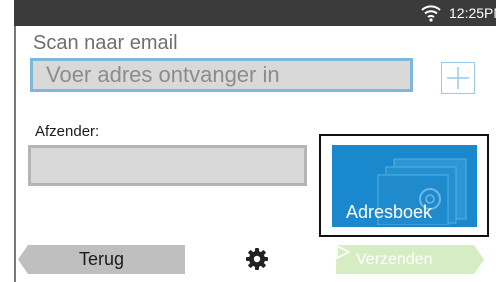 This screenshot has height=282, width=496. I want to click on screen-title: Scan naar email, so click(105, 43).